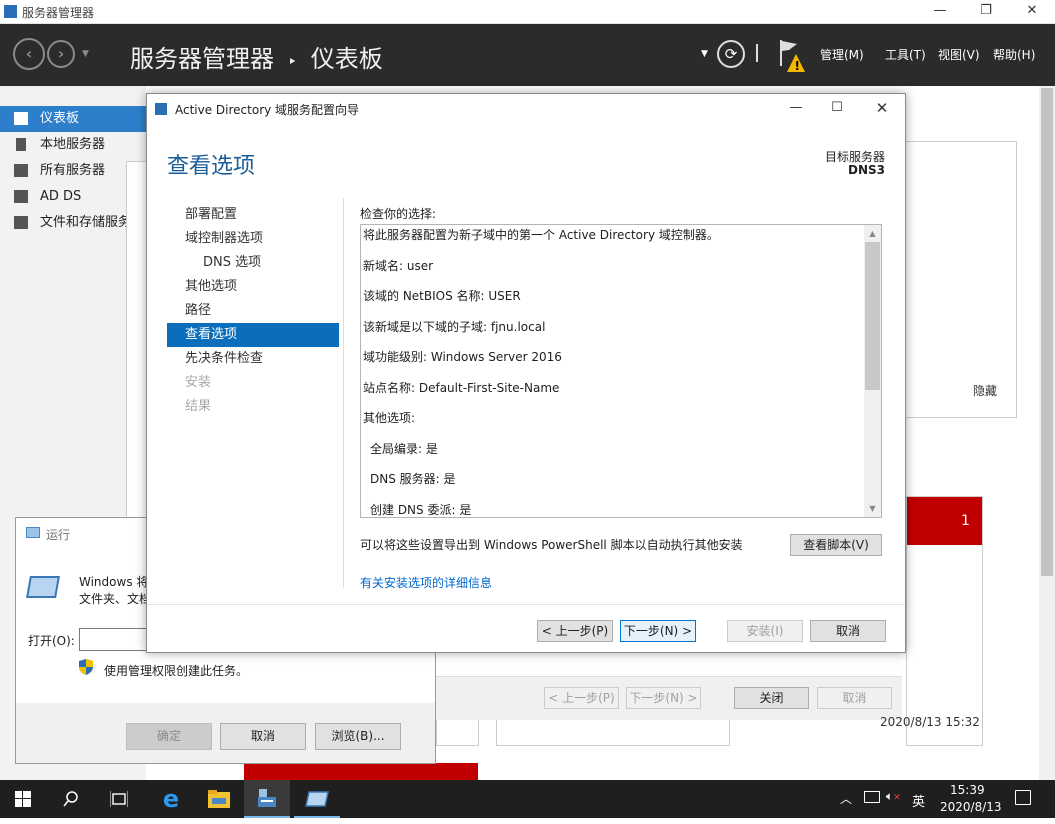 This screenshot has height=824, width=1055. What do you see at coordinates (21, 144) in the screenshot?
I see `server-icon` at bounding box center [21, 144].